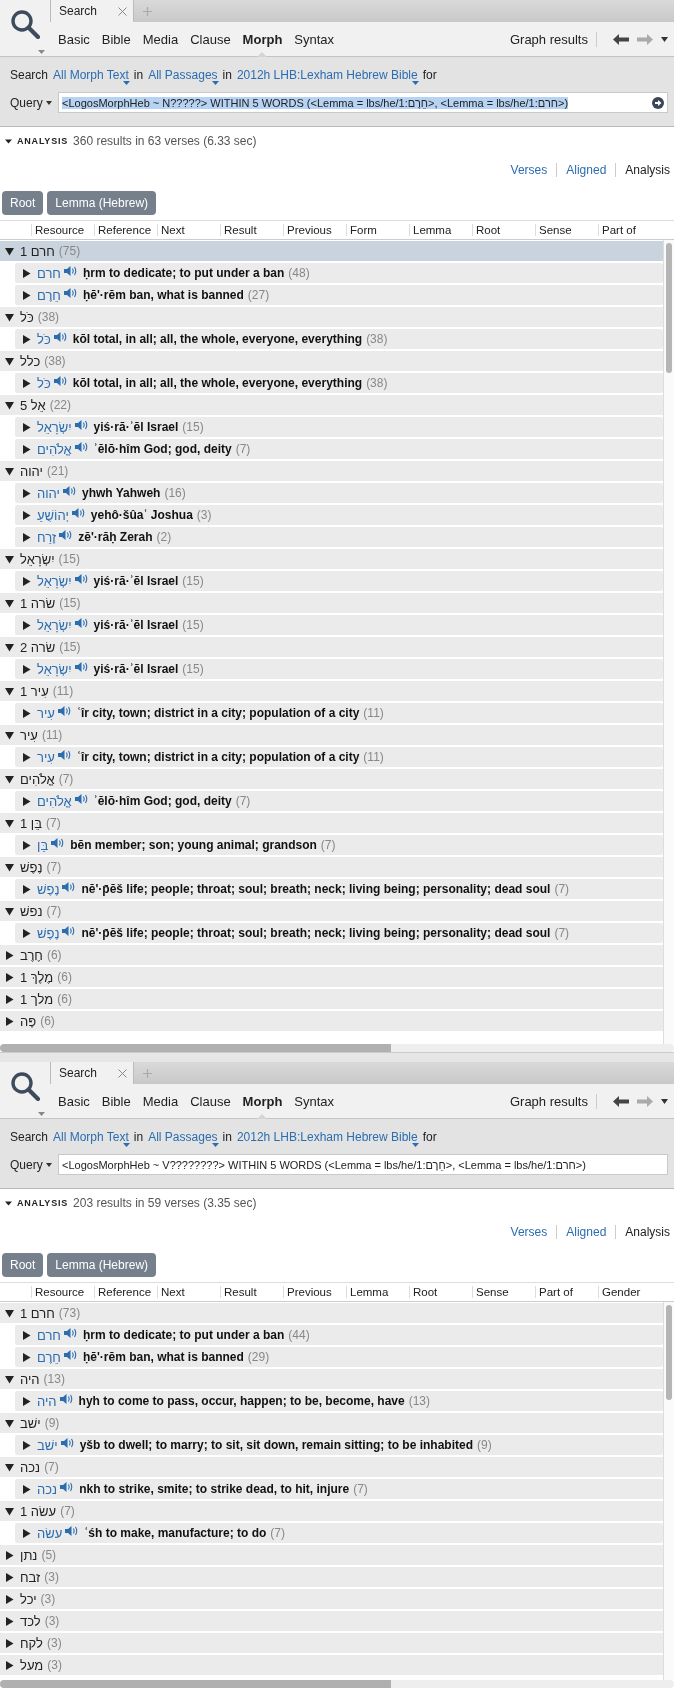  I want to click on search-type-tab: Syntax, so click(314, 1101).